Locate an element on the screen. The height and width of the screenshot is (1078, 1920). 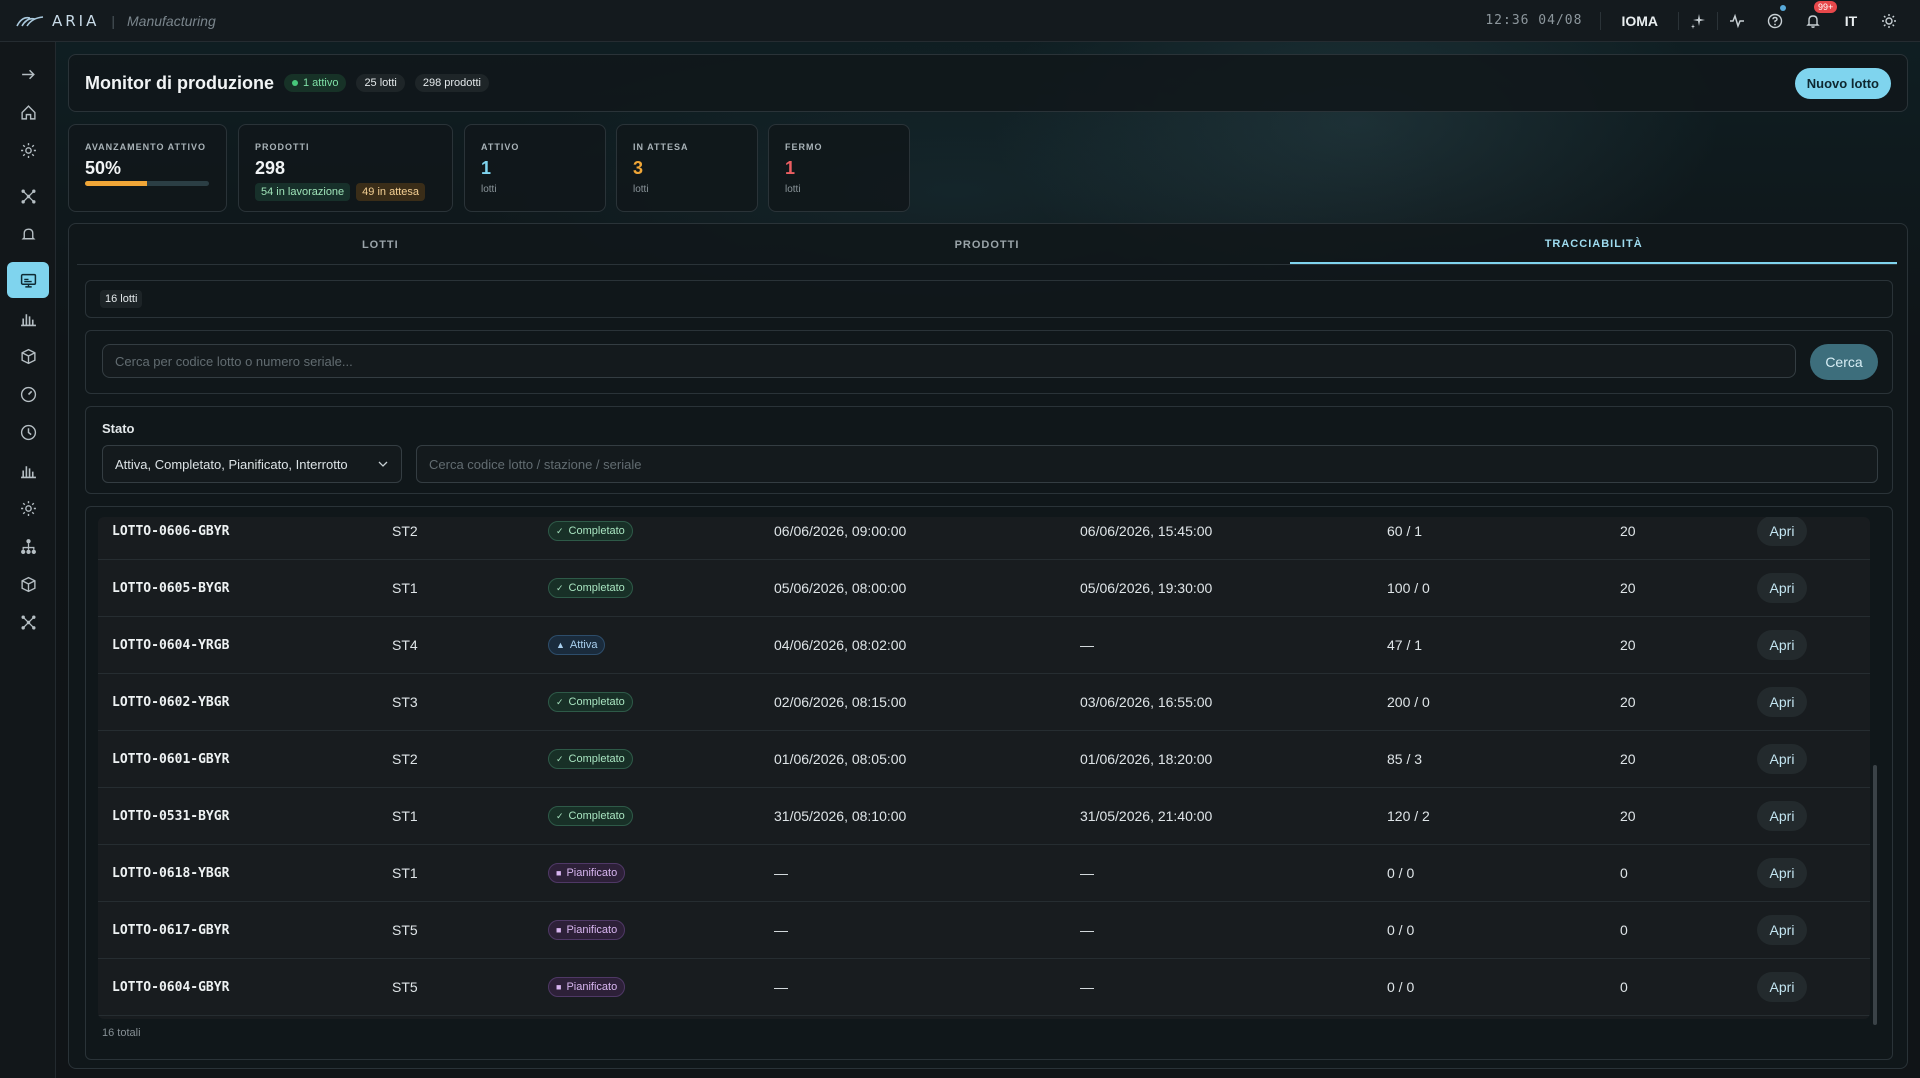
sidebar-item-analytics is located at coordinates (28, 318).